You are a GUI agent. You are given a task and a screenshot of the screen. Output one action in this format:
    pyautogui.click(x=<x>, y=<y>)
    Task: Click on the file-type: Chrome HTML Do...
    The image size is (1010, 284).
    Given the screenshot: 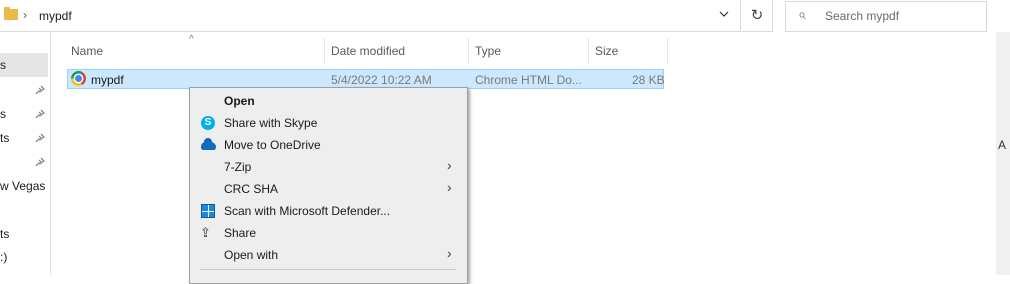 What is the action you would take?
    pyautogui.click(x=528, y=80)
    